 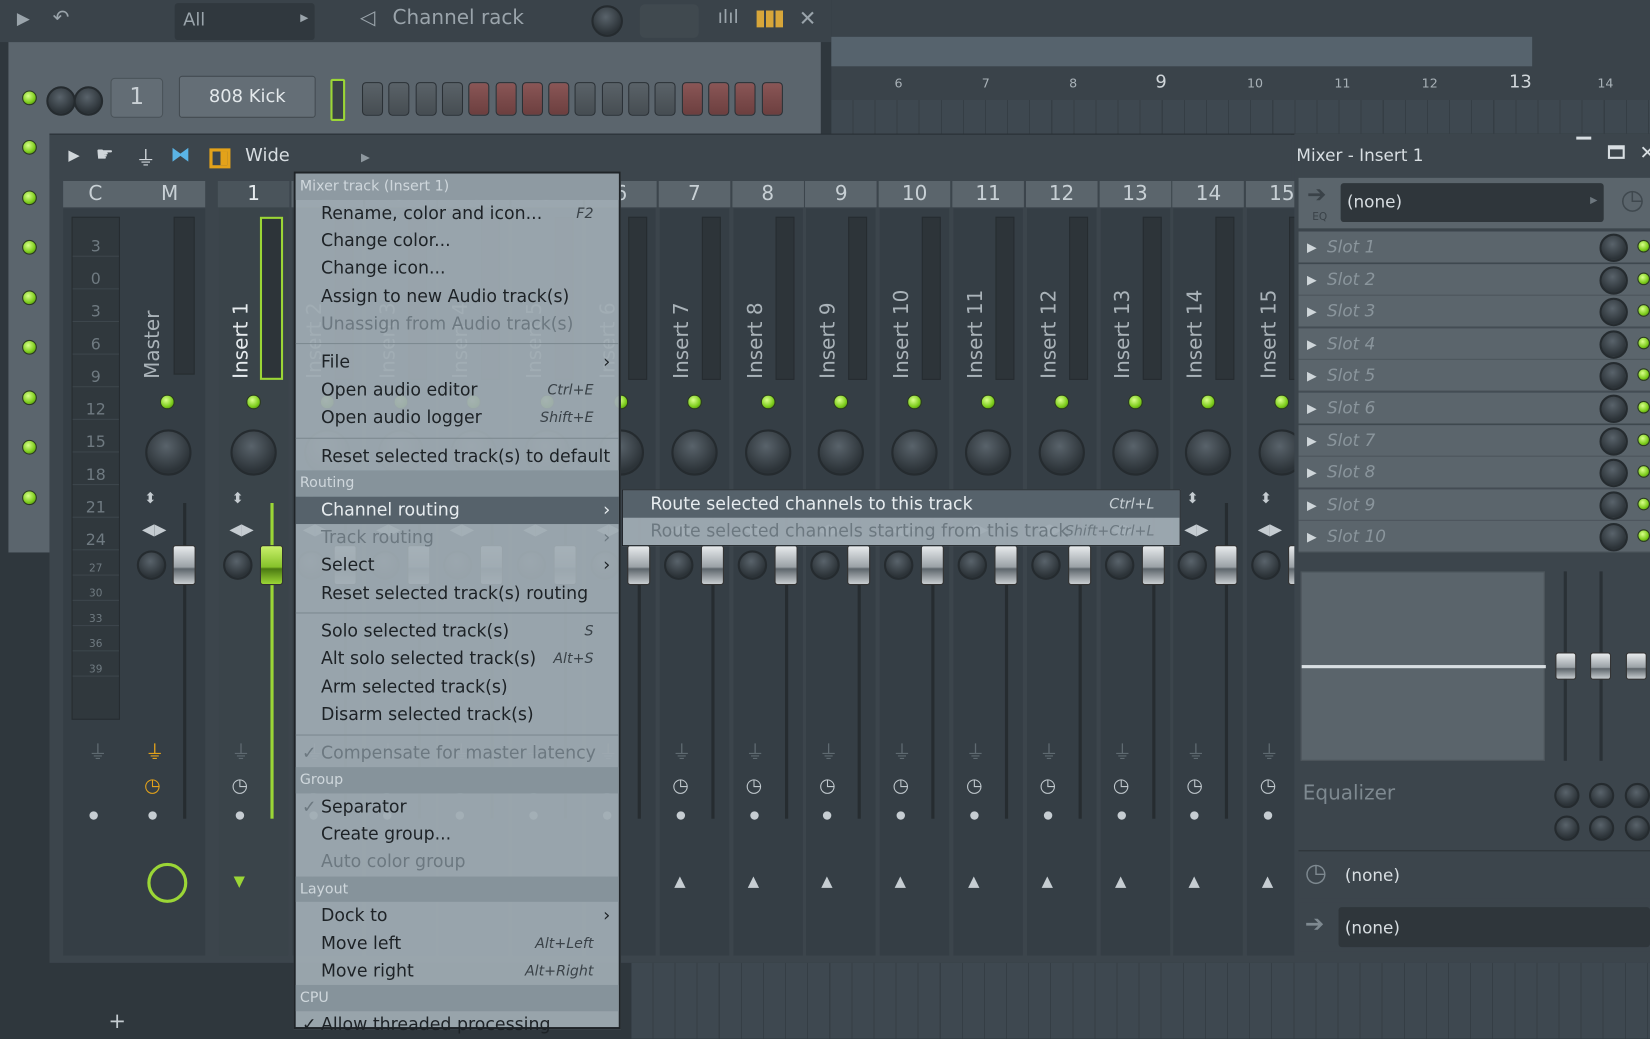 I want to click on menu-item-select: Select ›, so click(x=457, y=566).